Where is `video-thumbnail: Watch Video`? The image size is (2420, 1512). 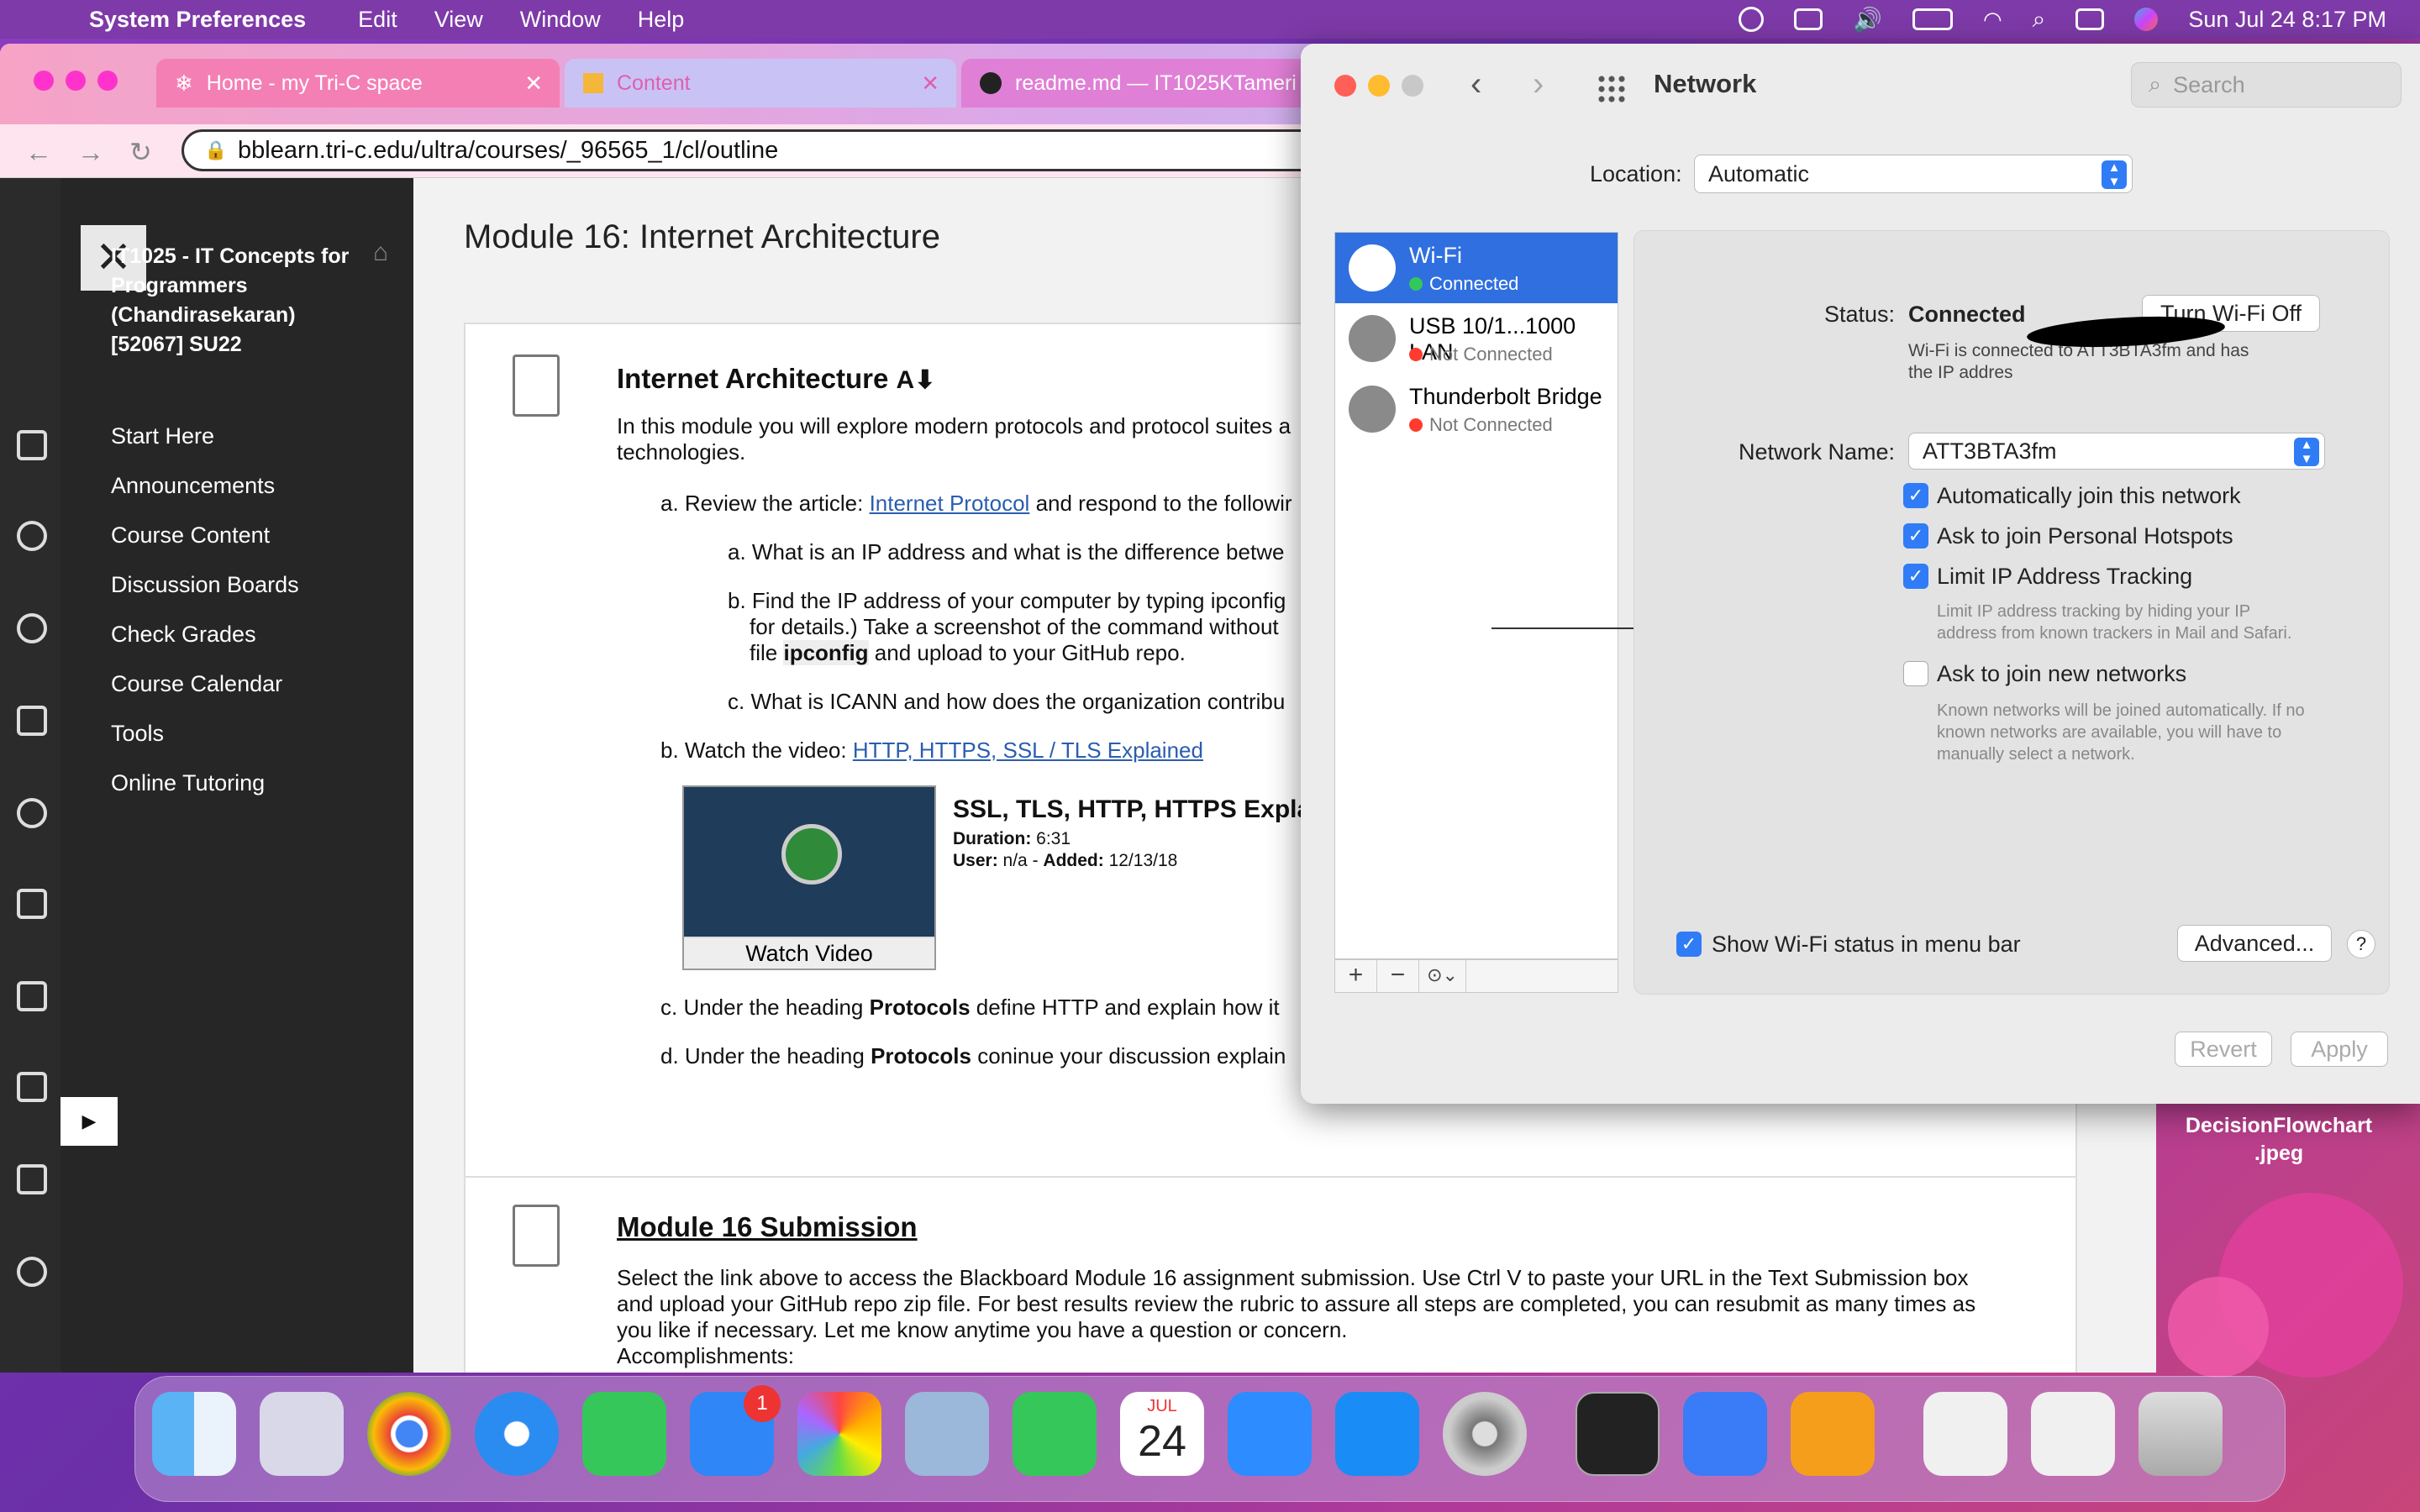 video-thumbnail: Watch Video is located at coordinates (809, 877).